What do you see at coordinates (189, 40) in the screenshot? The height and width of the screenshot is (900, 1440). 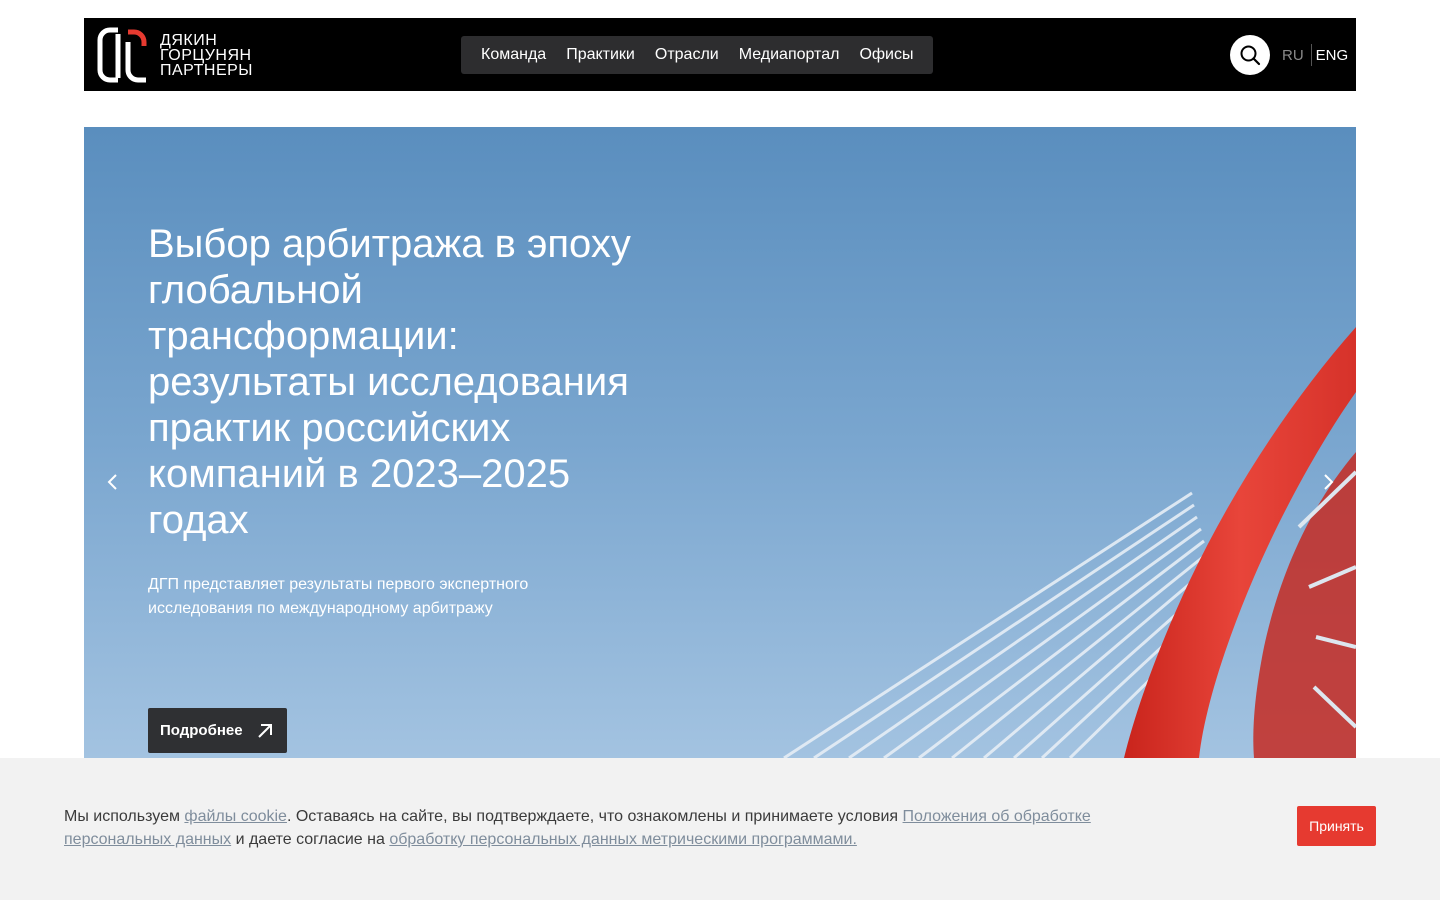 I see `logo-line: ДЯКИН` at bounding box center [189, 40].